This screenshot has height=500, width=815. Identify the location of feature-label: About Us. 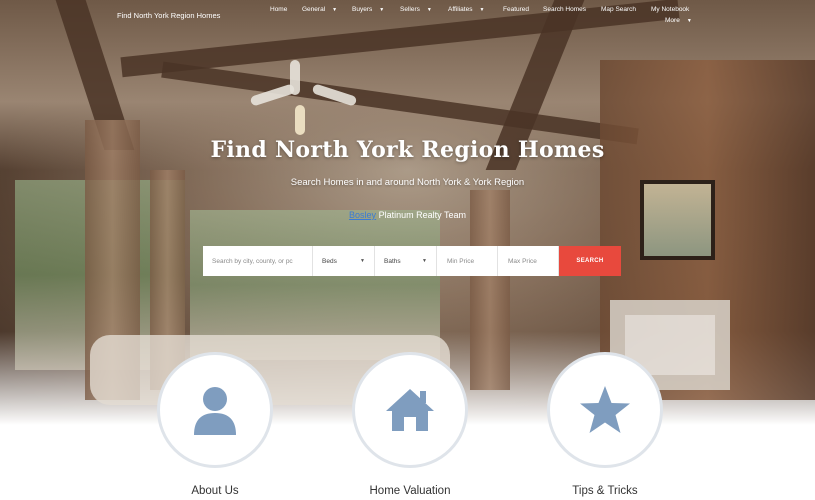
(215, 491).